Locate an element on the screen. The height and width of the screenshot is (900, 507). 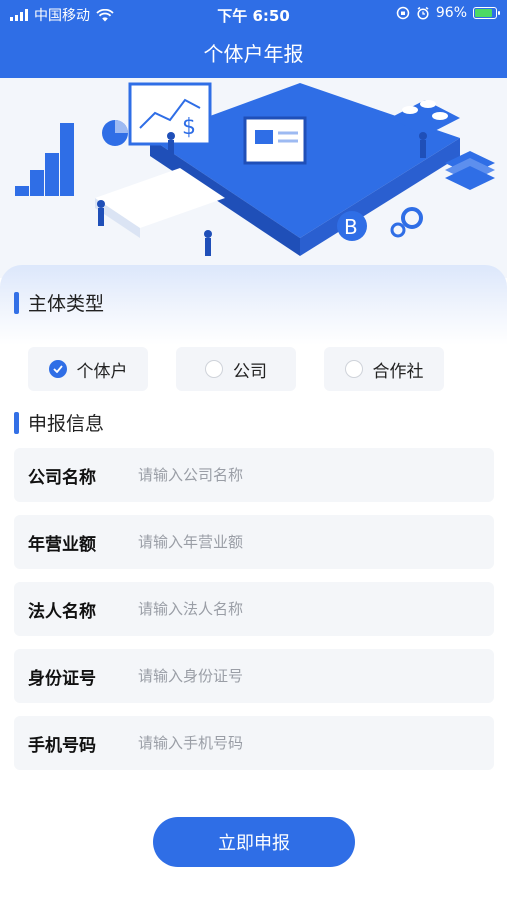
annual-revenue-input is located at coordinates (315, 542).